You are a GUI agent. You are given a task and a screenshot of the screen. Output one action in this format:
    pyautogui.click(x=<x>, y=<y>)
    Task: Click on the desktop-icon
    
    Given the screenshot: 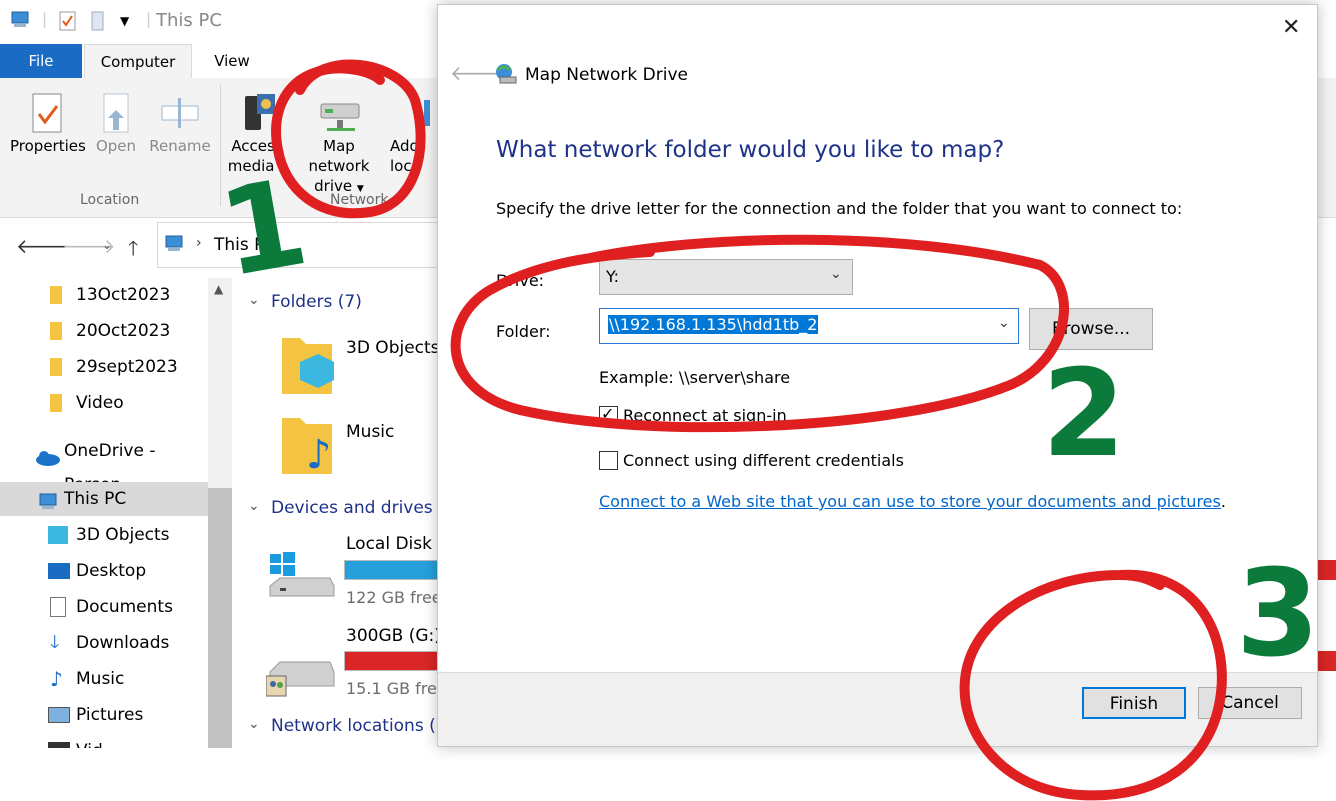 What is the action you would take?
    pyautogui.click(x=59, y=571)
    